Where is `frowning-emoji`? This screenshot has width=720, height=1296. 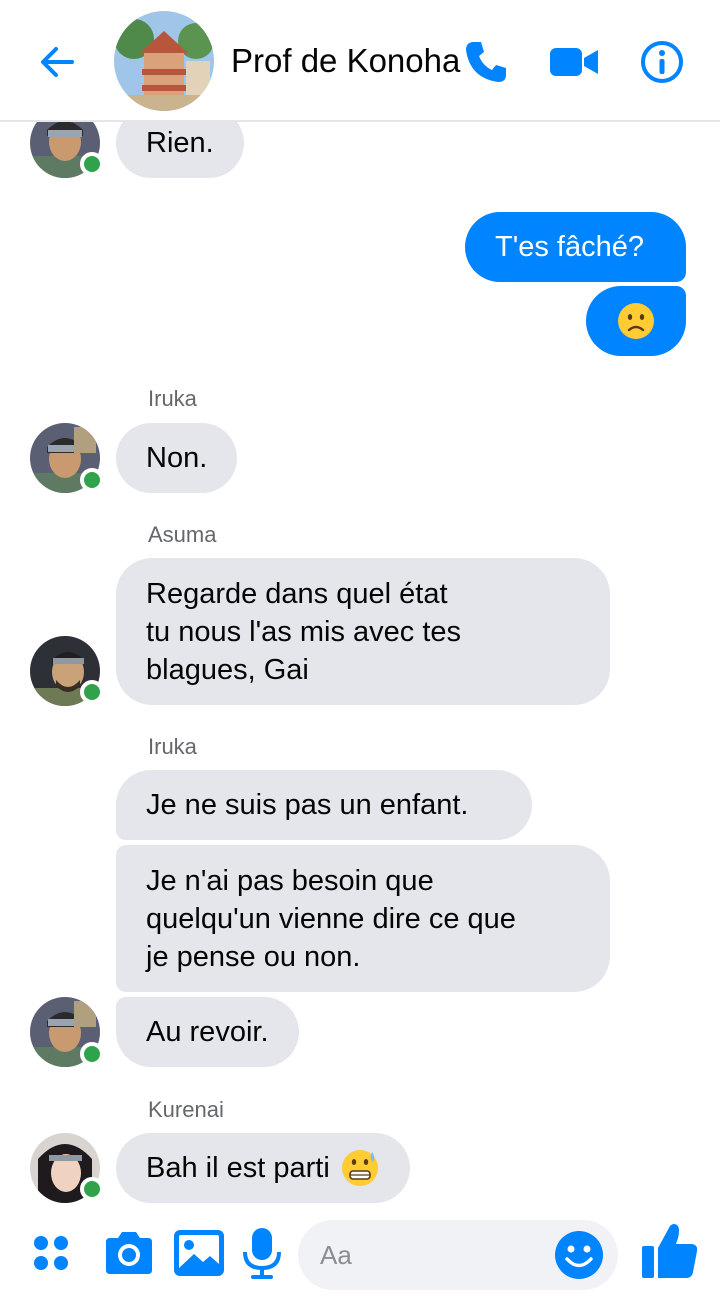
frowning-emoji is located at coordinates (636, 321).